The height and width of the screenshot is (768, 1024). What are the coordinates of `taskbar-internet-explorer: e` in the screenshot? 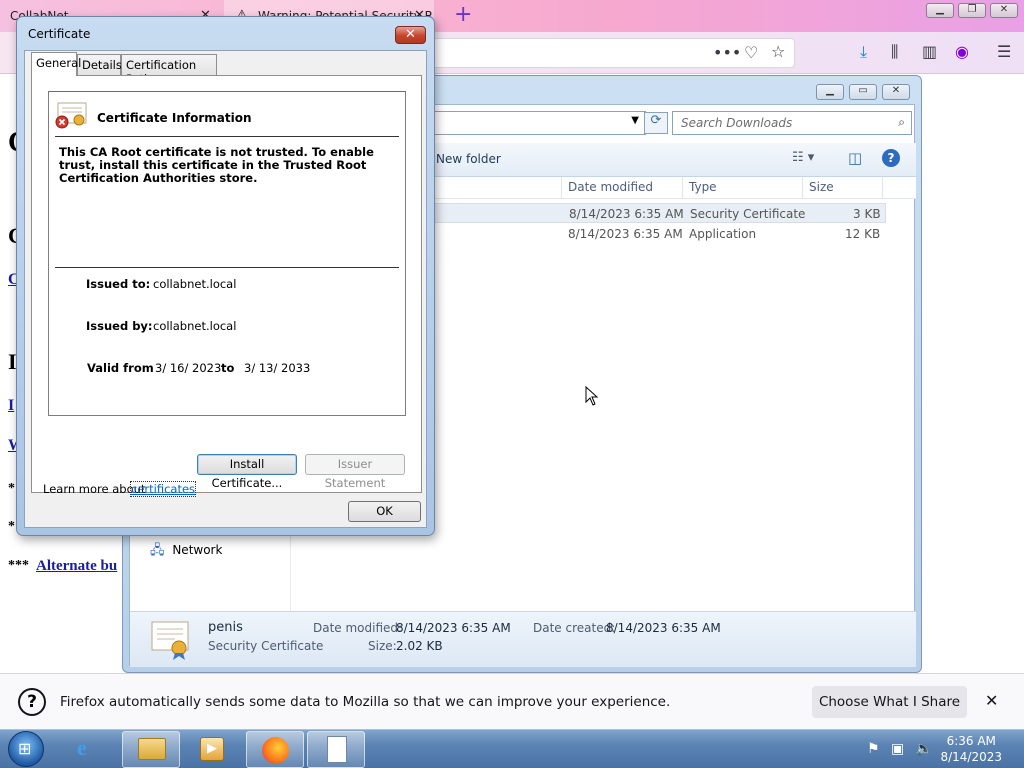 It's located at (90, 749).